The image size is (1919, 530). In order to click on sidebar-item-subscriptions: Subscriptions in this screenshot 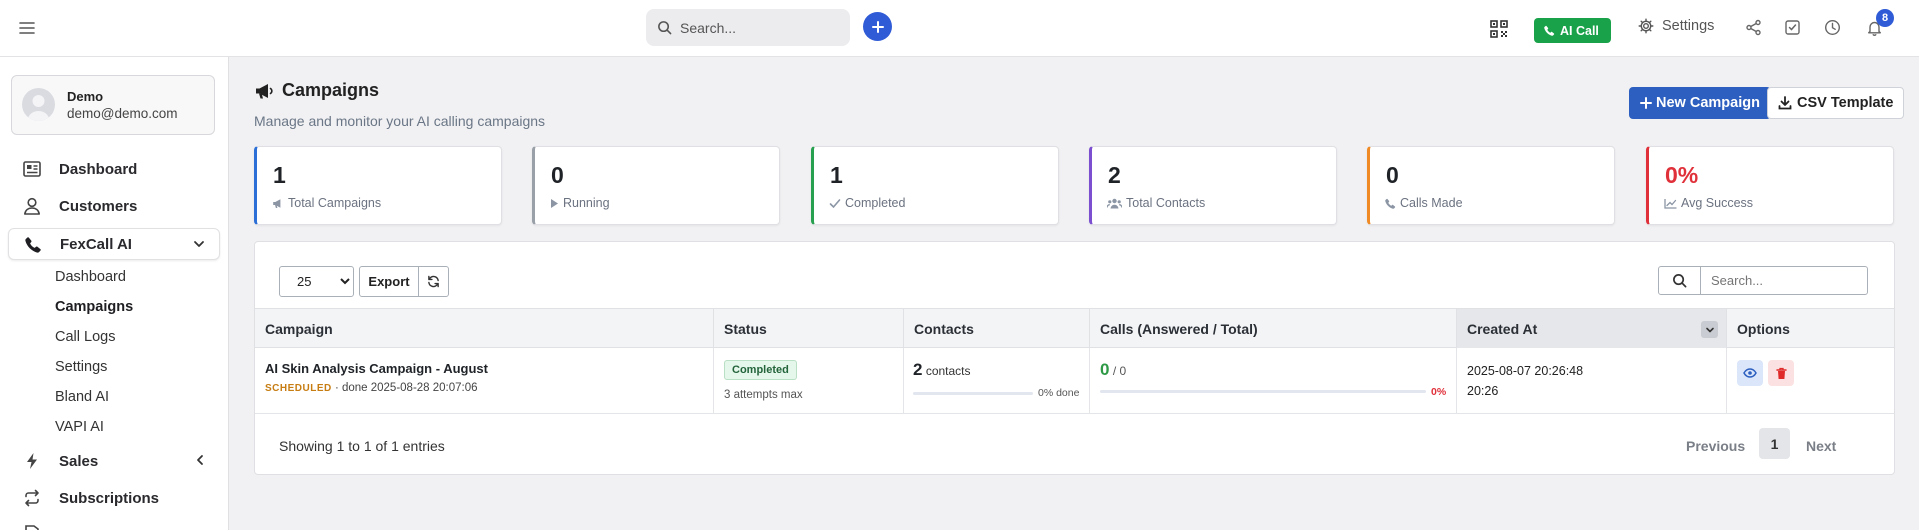, I will do `click(114, 498)`.